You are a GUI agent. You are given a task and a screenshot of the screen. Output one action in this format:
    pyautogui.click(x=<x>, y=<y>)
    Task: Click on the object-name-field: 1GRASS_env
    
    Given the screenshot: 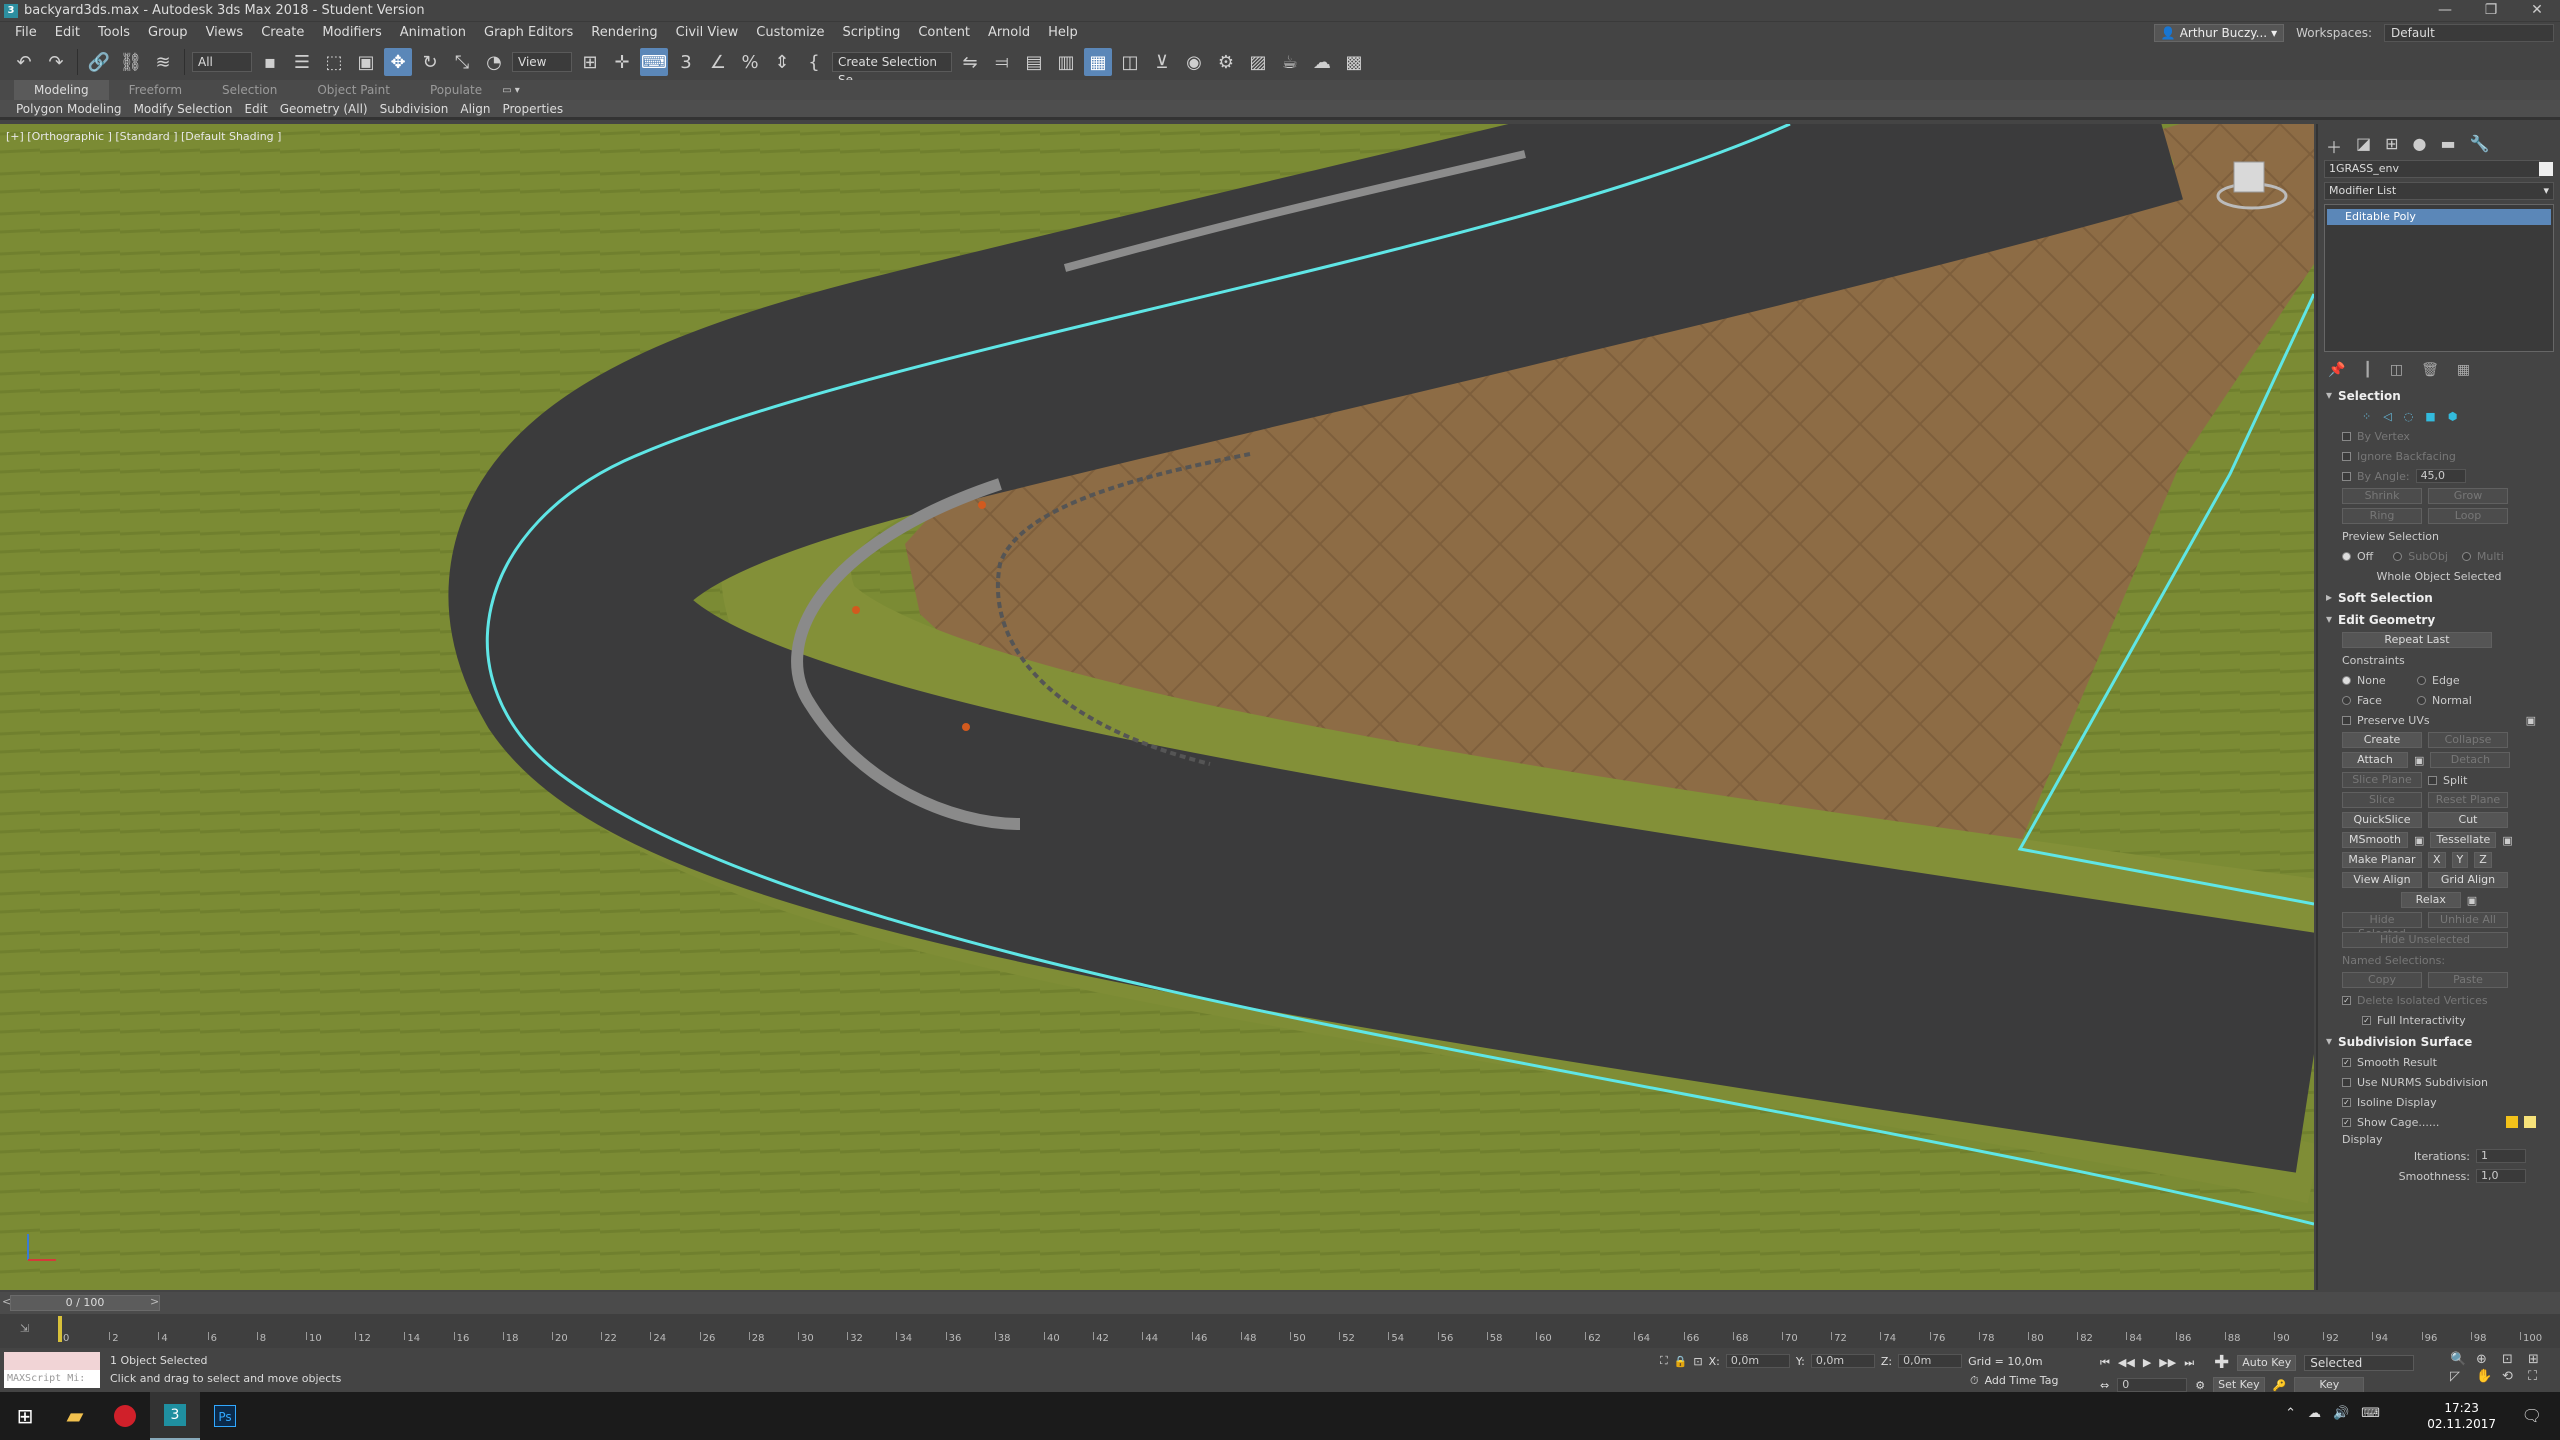 What is the action you would take?
    pyautogui.click(x=2438, y=169)
    